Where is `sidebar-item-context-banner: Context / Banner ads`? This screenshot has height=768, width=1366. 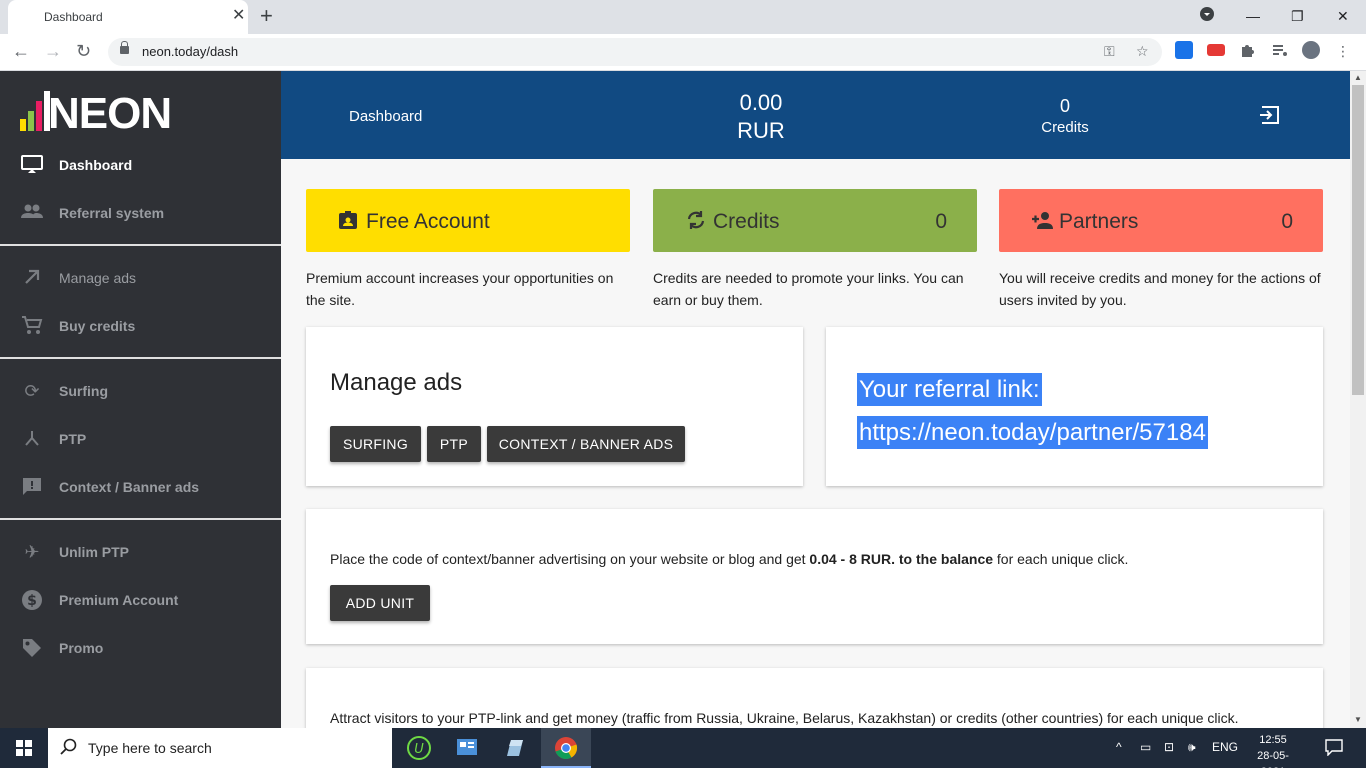
sidebar-item-context-banner: Context / Banner ads is located at coordinates (140, 487).